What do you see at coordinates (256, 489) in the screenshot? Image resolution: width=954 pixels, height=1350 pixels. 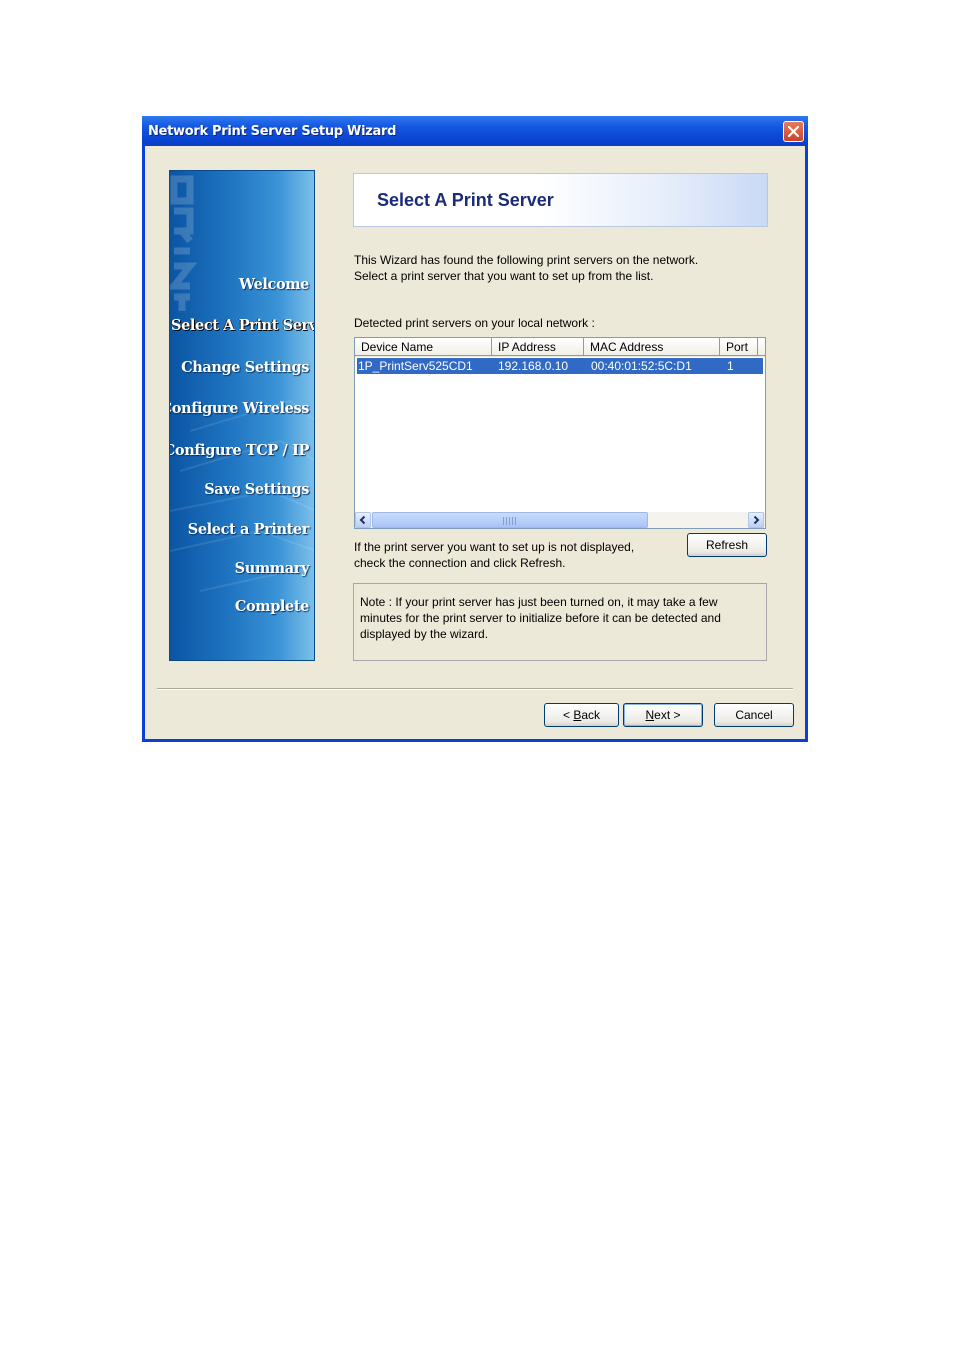 I see `step-save-settings: Save Settings` at bounding box center [256, 489].